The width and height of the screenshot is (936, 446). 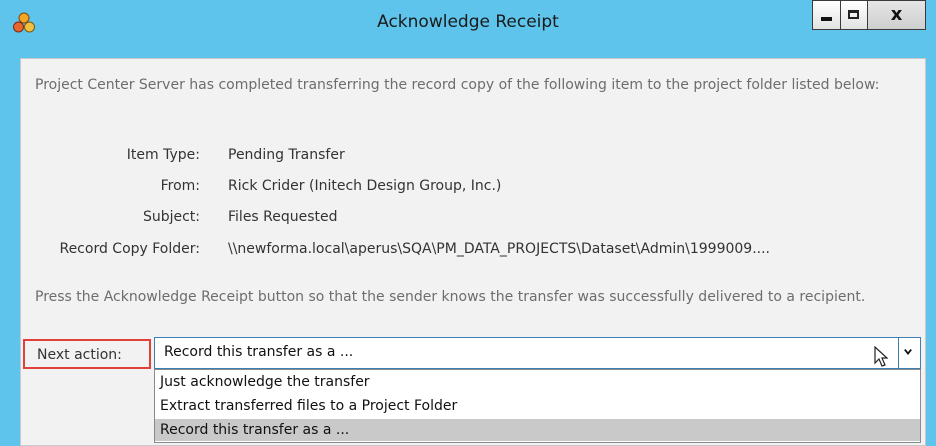 I want to click on item-type-label: Item Type:, so click(x=163, y=155).